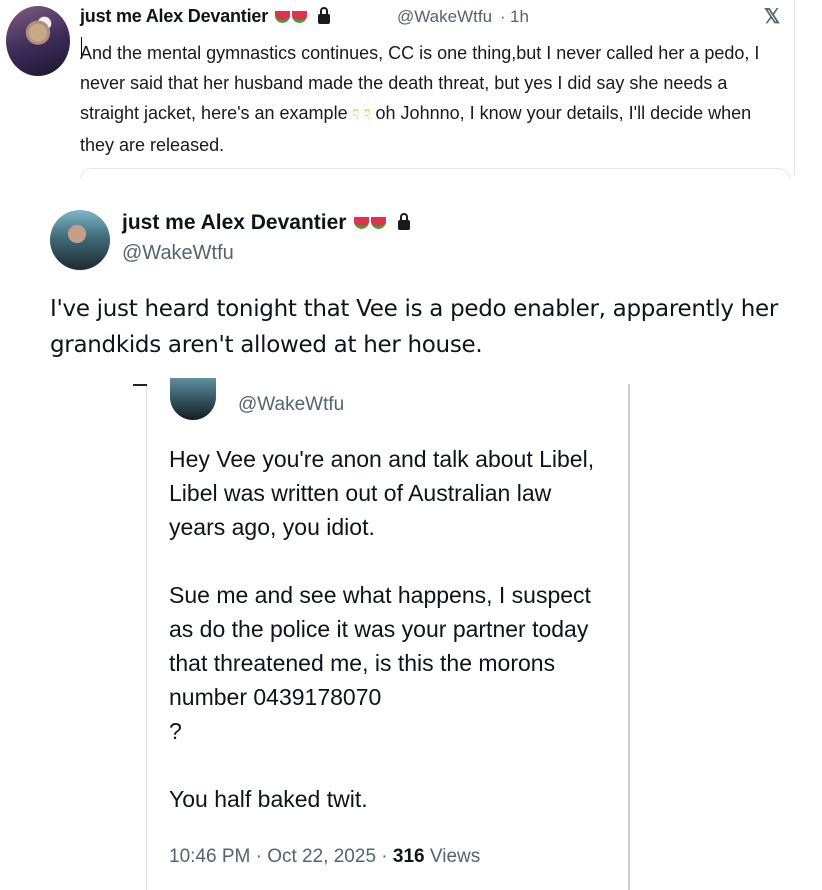  What do you see at coordinates (272, 856) in the screenshot?
I see `tweet-timestamp: 10:46 PM · Oct 22, 2025` at bounding box center [272, 856].